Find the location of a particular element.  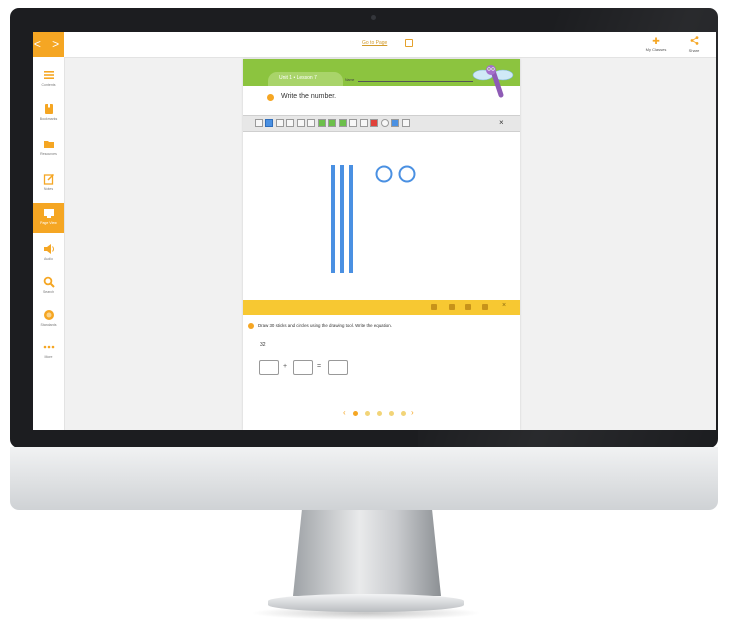

drawing-toolbar: × is located at coordinates (381, 123).